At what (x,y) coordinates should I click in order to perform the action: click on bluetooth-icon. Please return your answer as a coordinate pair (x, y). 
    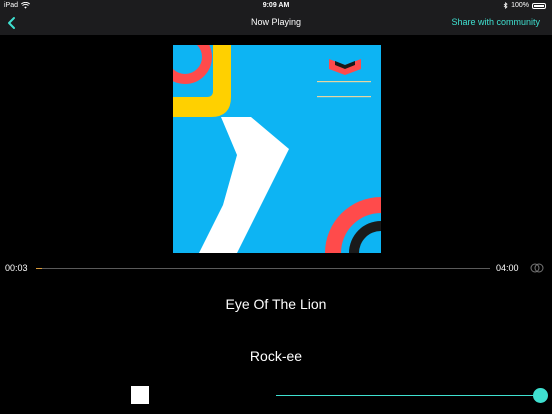
    Looking at the image, I should click on (505, 5).